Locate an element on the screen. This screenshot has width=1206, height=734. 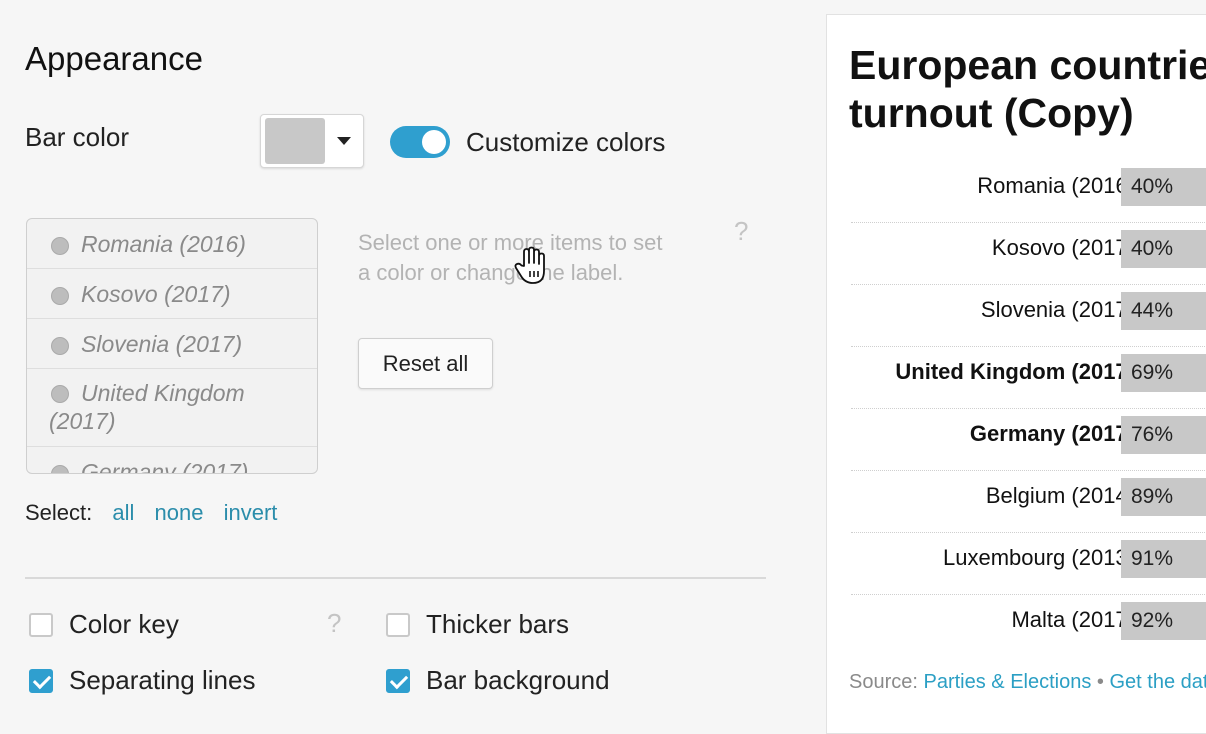
bar-label: United Kingdom (2017) is located at coordinates (1015, 372).